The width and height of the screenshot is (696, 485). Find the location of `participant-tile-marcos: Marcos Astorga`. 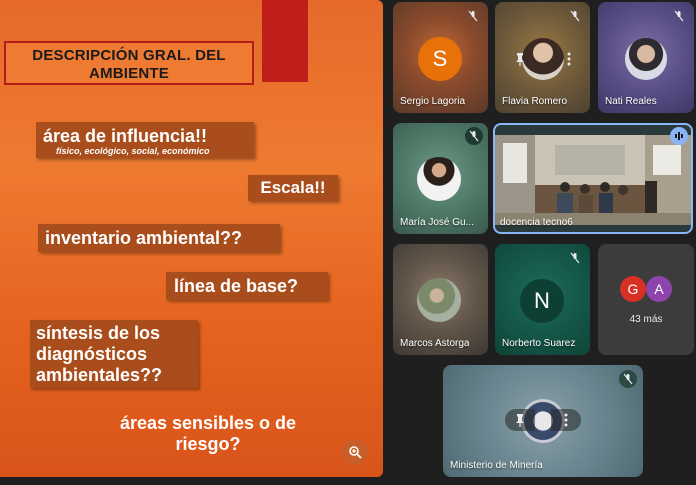

participant-tile-marcos: Marcos Astorga is located at coordinates (440, 299).